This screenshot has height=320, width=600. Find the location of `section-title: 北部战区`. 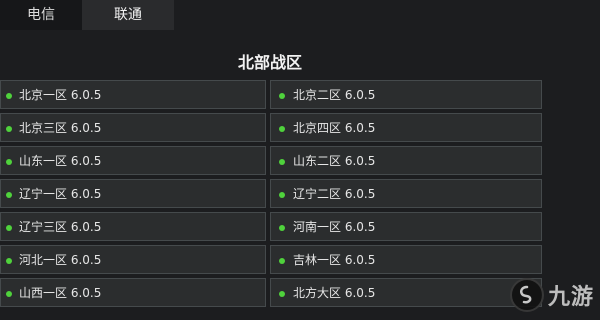

section-title: 北部战区 is located at coordinates (269, 62).